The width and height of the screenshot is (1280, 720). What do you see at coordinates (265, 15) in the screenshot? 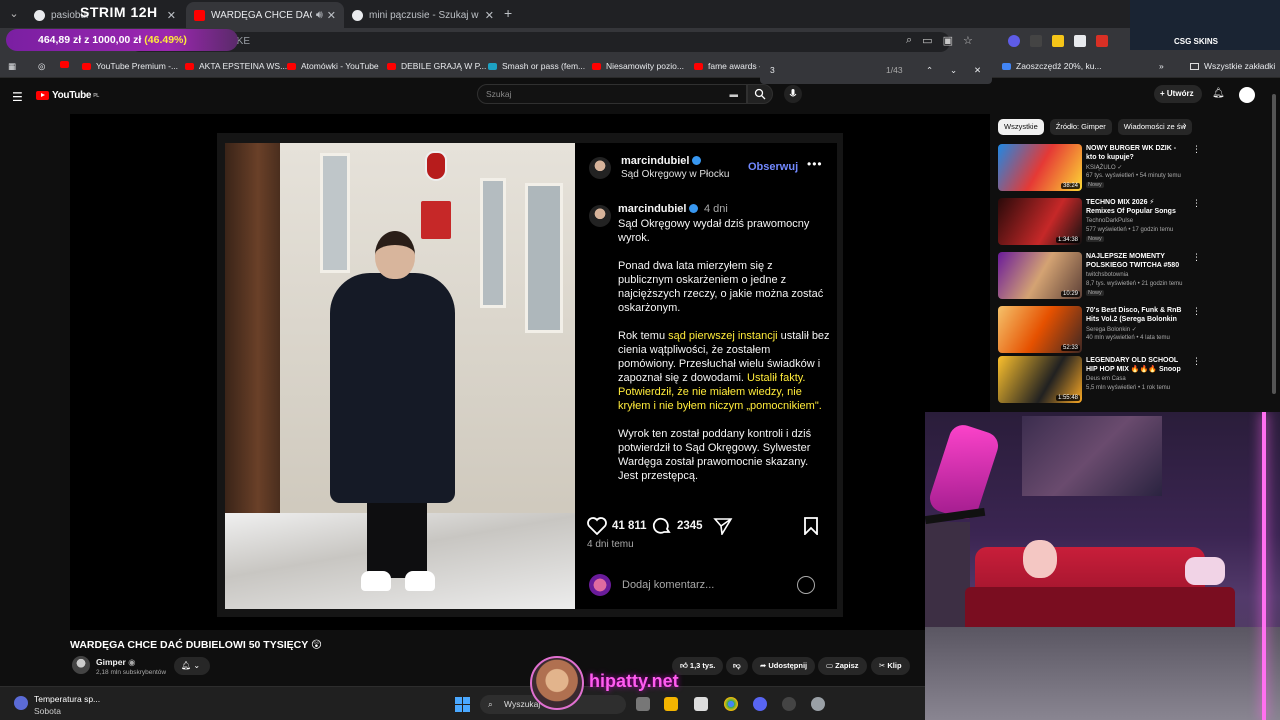
I see `tab-youtube-video: WARDĘGA CHCE DAĆ DUBI 🔊︎ ✕` at bounding box center [265, 15].